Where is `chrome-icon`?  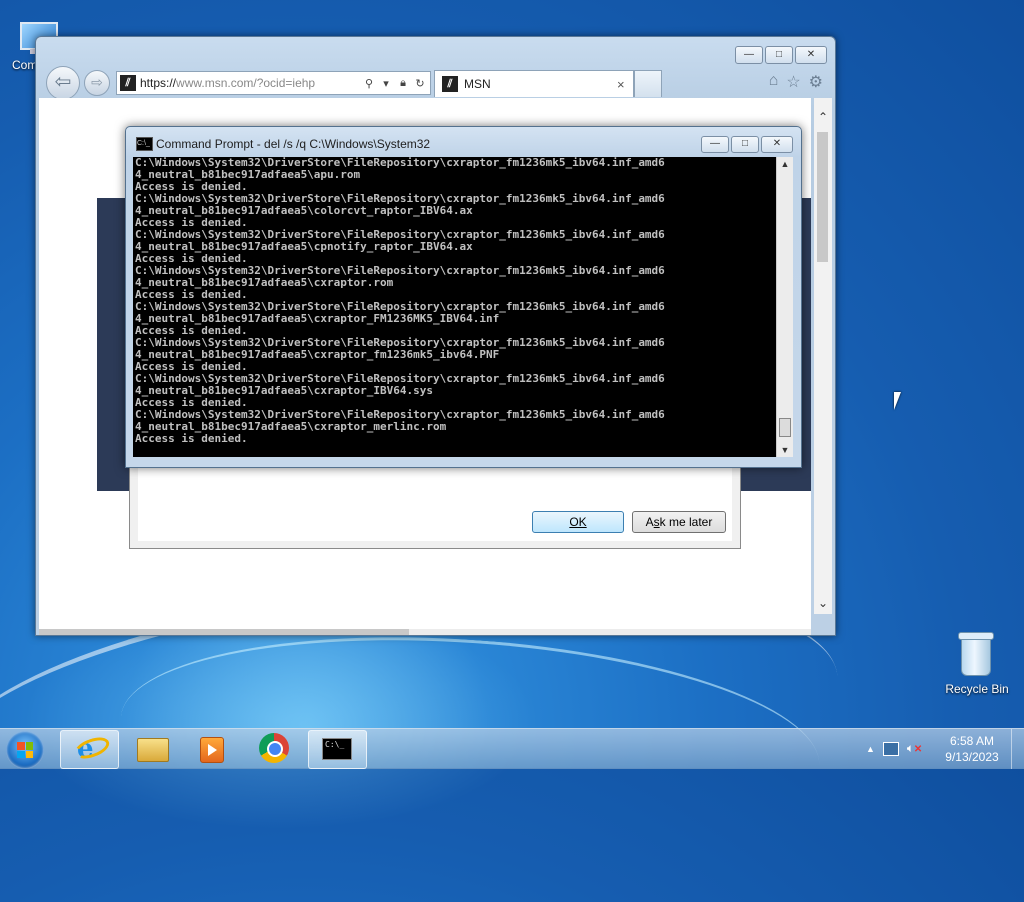
chrome-icon is located at coordinates (274, 748).